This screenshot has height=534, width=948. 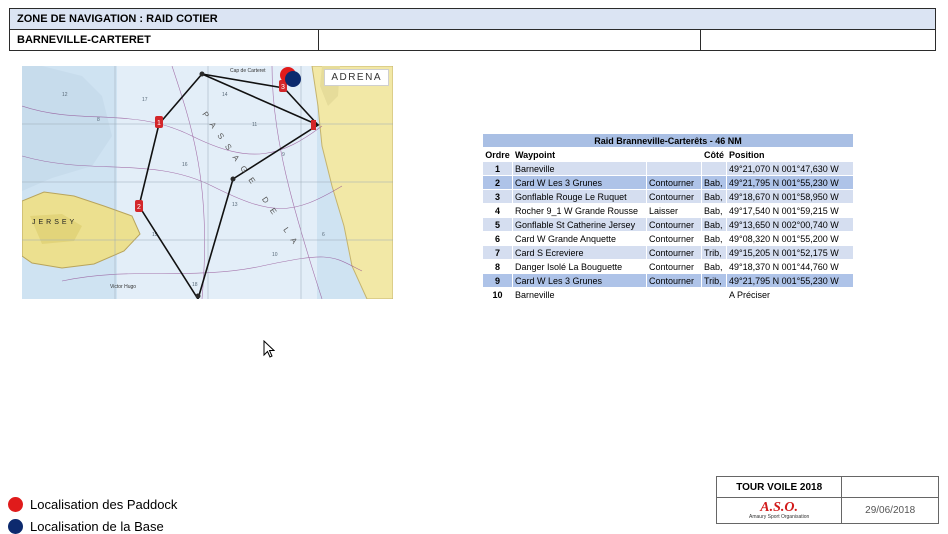 What do you see at coordinates (235, 205) in the screenshot?
I see `svg-text: 13` at bounding box center [235, 205].